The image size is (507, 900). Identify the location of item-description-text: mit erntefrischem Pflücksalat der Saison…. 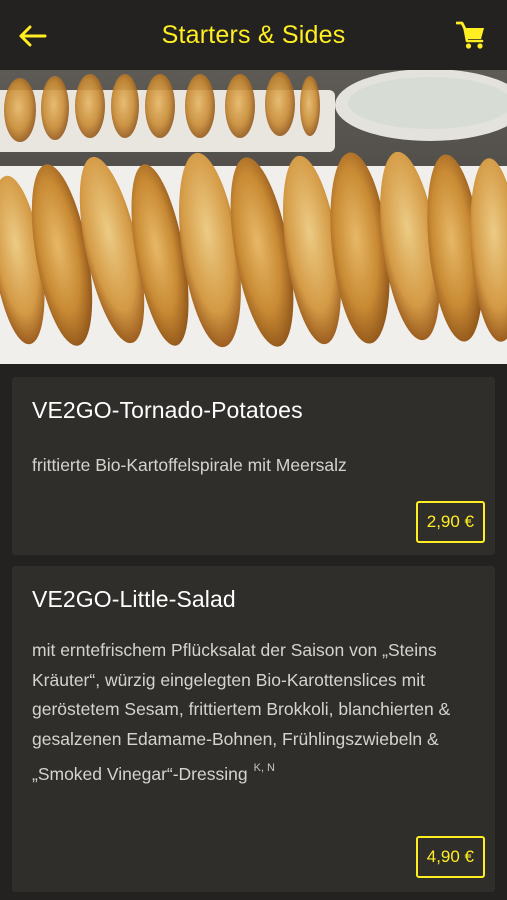
(241, 712).